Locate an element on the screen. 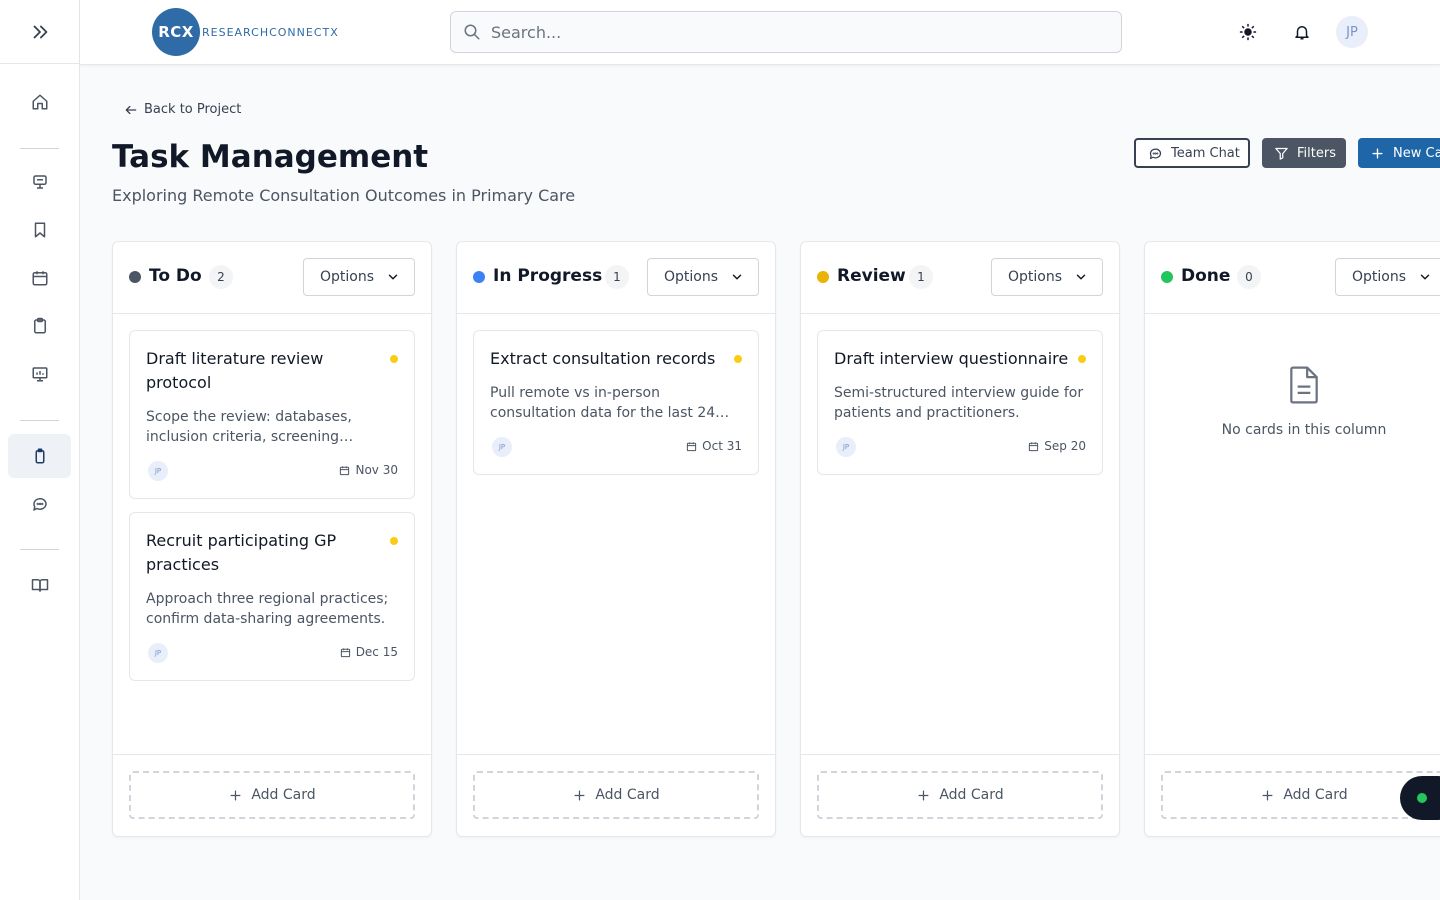 This screenshot has width=1440, height=900. column-title: In Progress is located at coordinates (548, 276).